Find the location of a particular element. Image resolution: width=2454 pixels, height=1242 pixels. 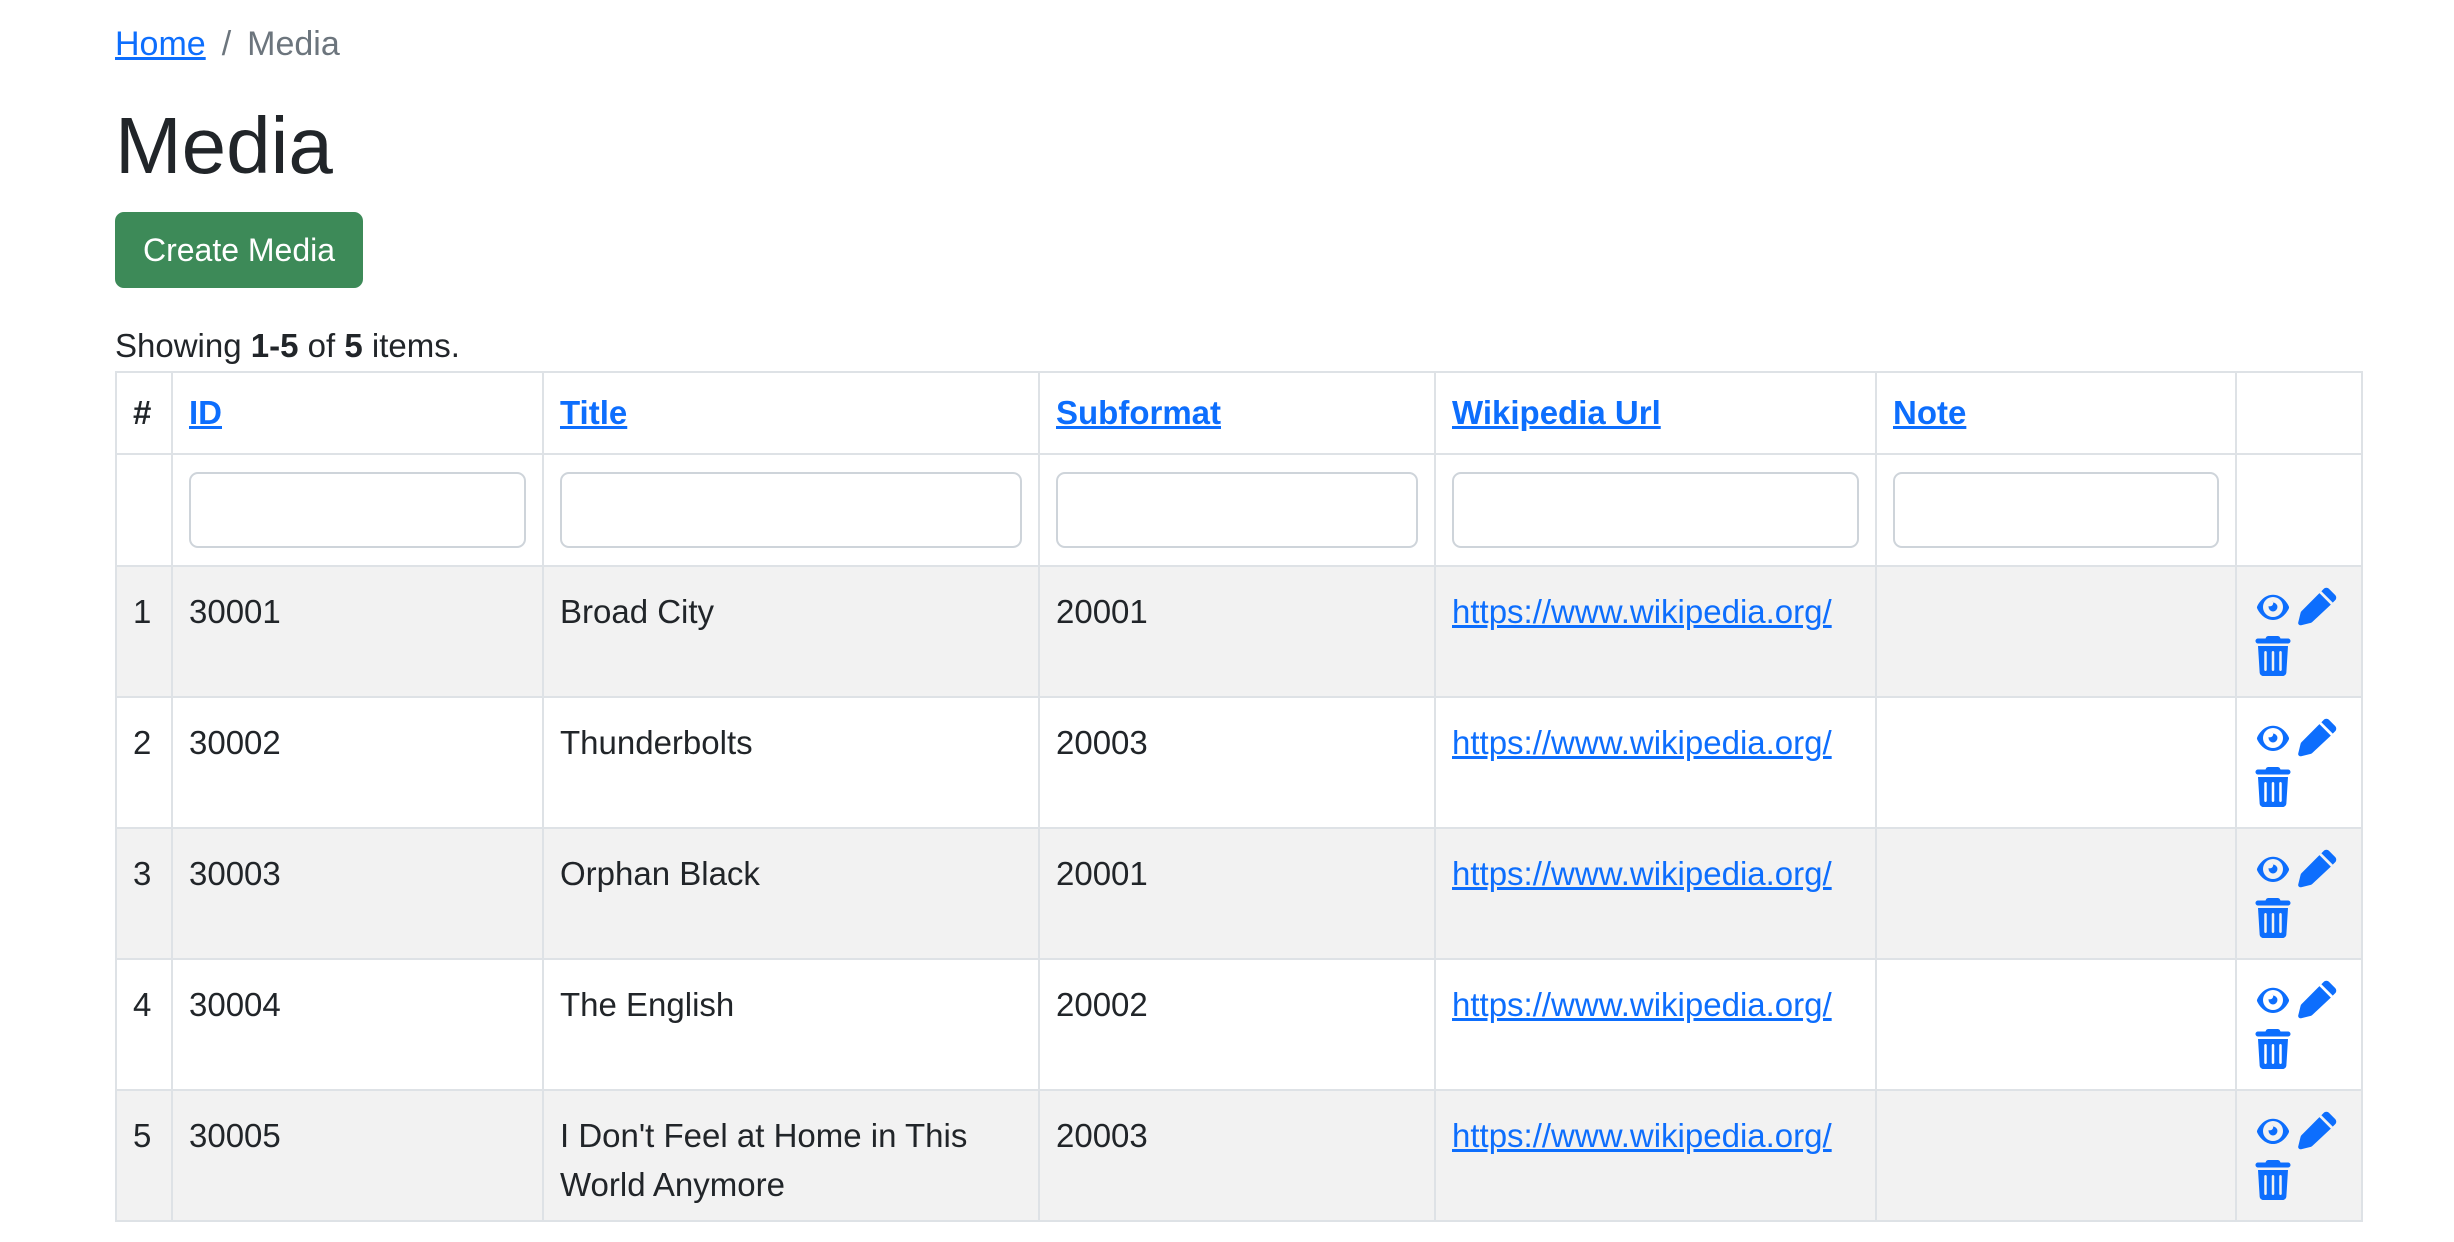

breadcrumb-home-link: Home is located at coordinates (160, 44).